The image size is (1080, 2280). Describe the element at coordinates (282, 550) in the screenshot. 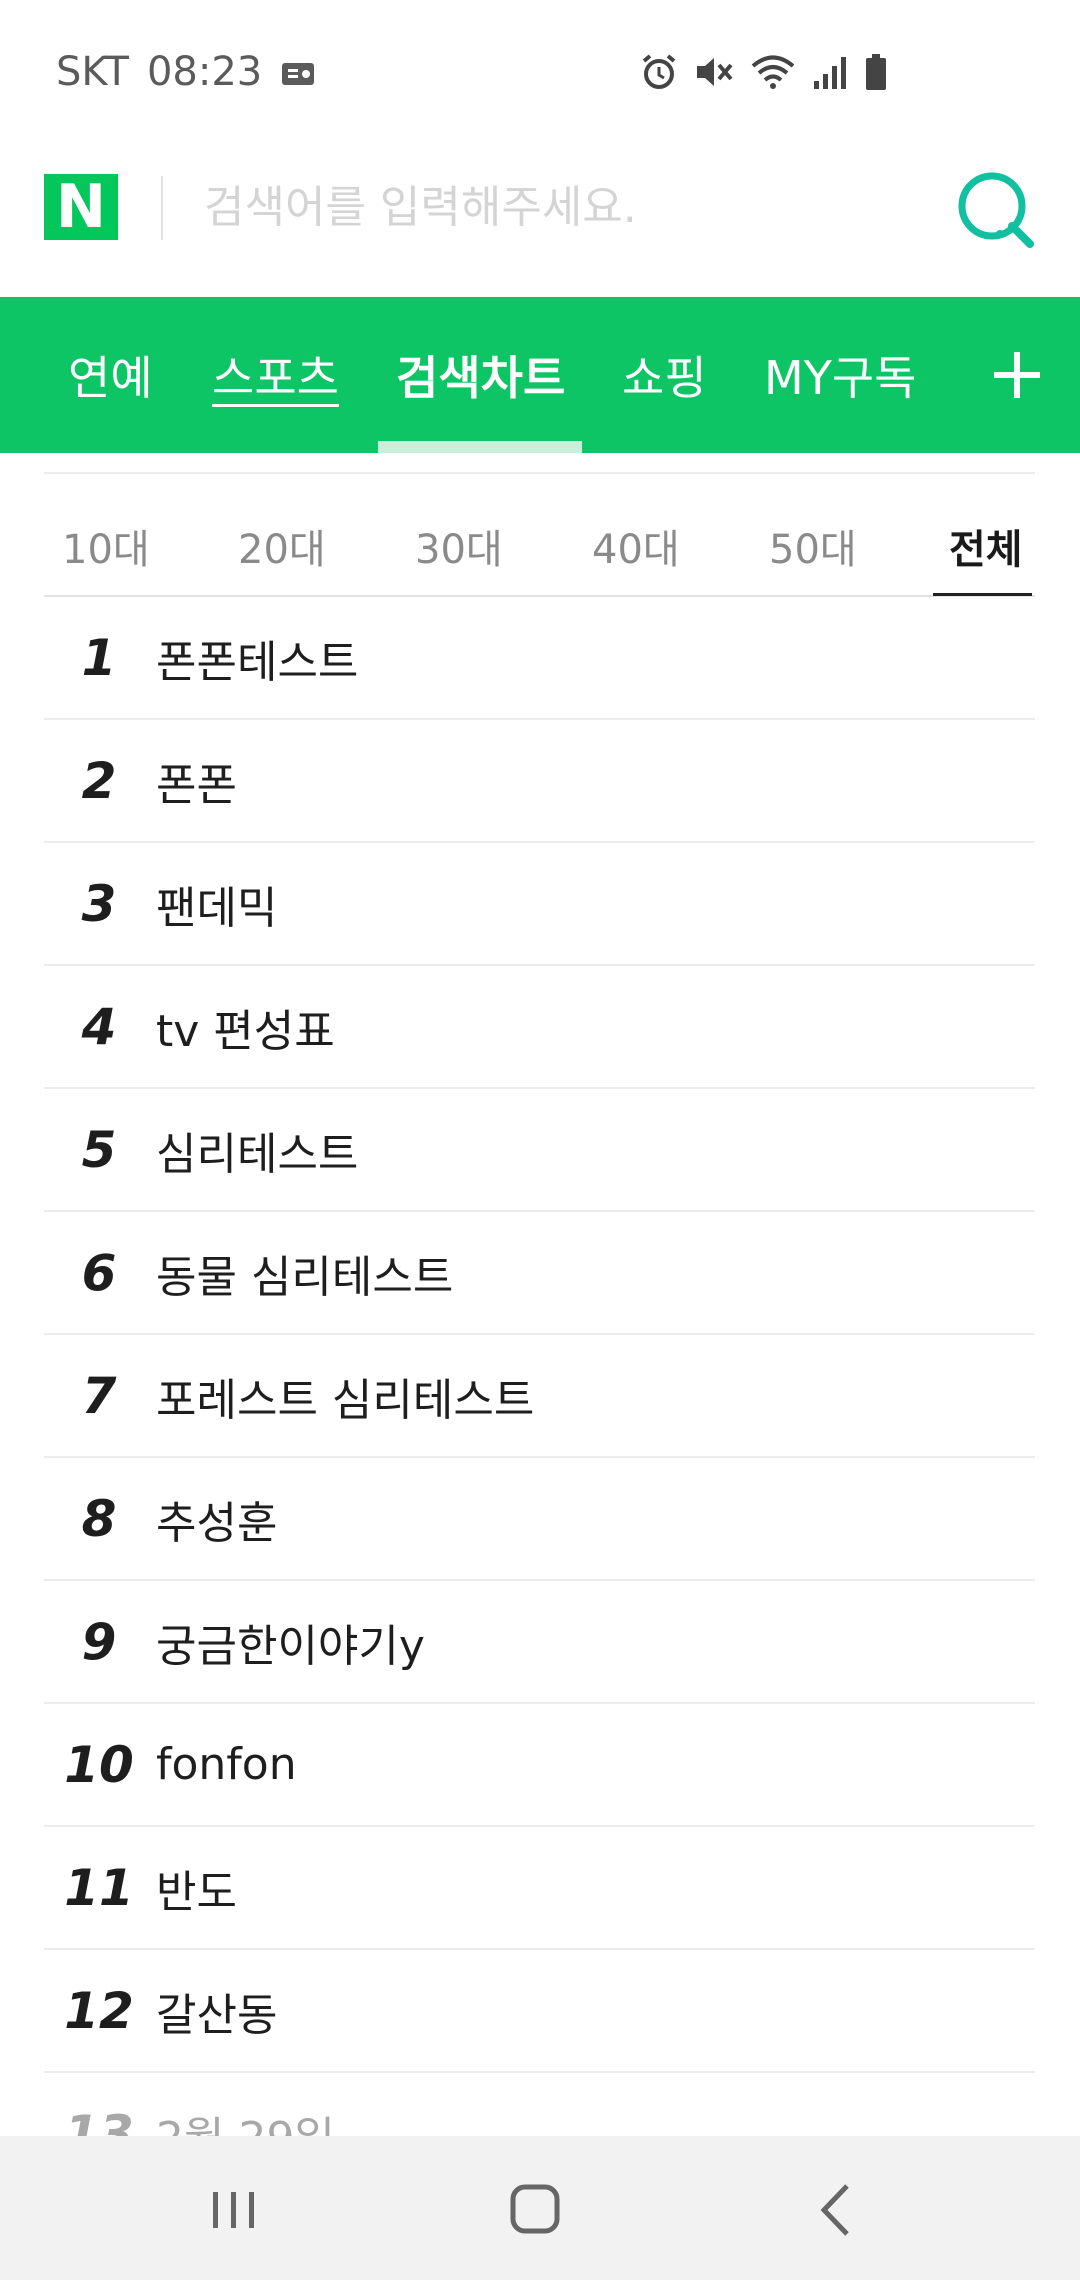

I see `age-tab-label: 20대` at that location.